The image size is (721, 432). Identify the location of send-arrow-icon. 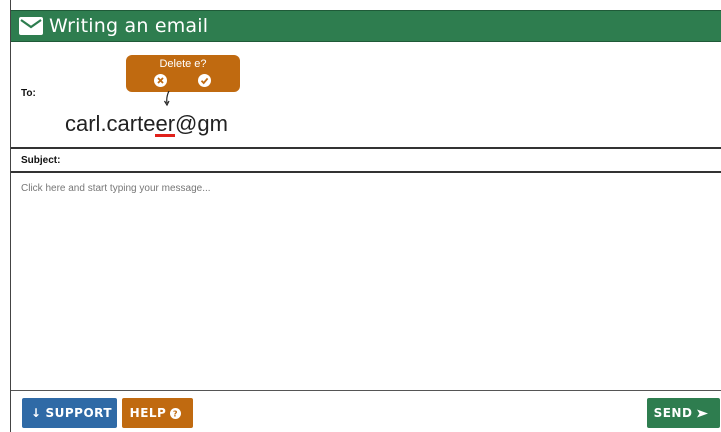
(703, 413).